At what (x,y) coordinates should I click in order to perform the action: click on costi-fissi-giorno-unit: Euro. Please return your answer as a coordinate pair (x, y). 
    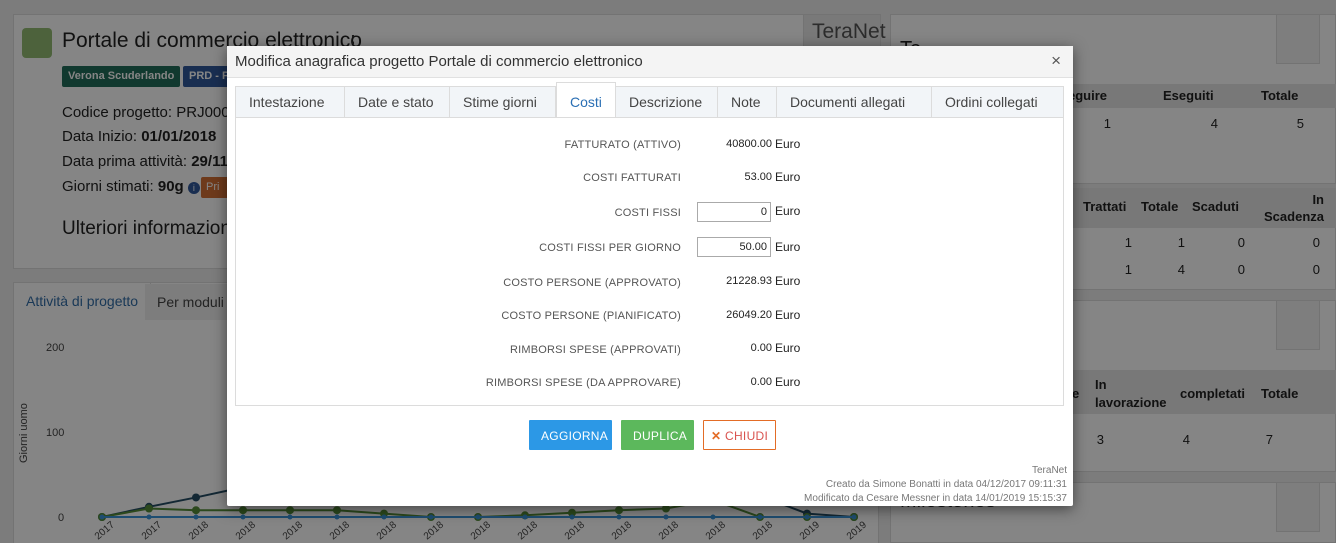
    Looking at the image, I should click on (788, 247).